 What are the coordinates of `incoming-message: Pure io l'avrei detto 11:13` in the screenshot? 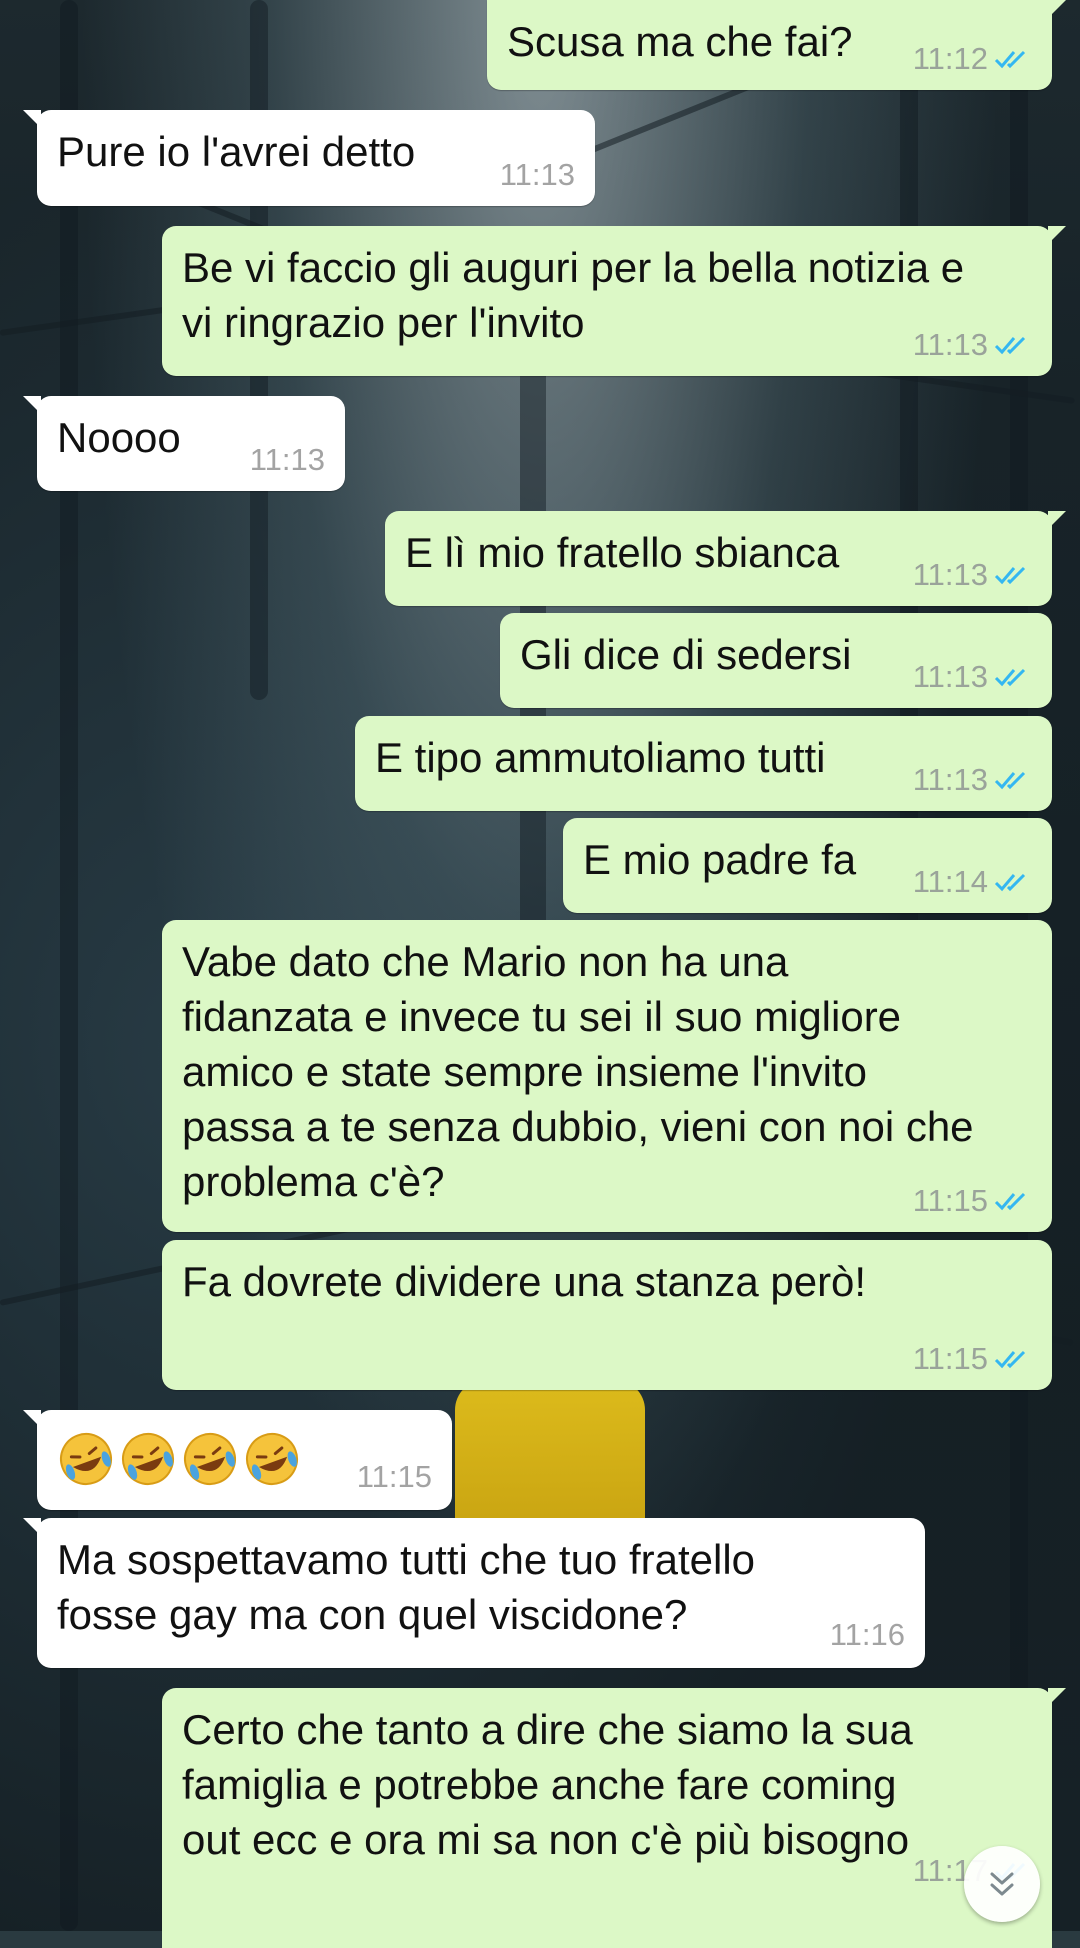 It's located at (309, 158).